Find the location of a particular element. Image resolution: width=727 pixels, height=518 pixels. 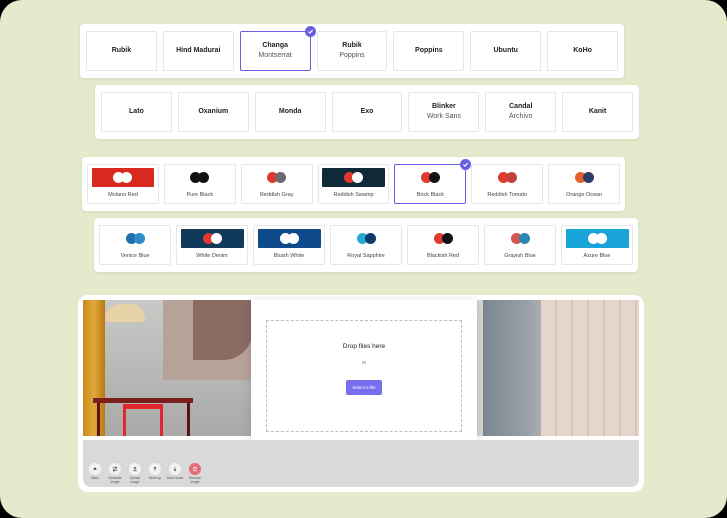

font-option: Lato is located at coordinates (136, 112).